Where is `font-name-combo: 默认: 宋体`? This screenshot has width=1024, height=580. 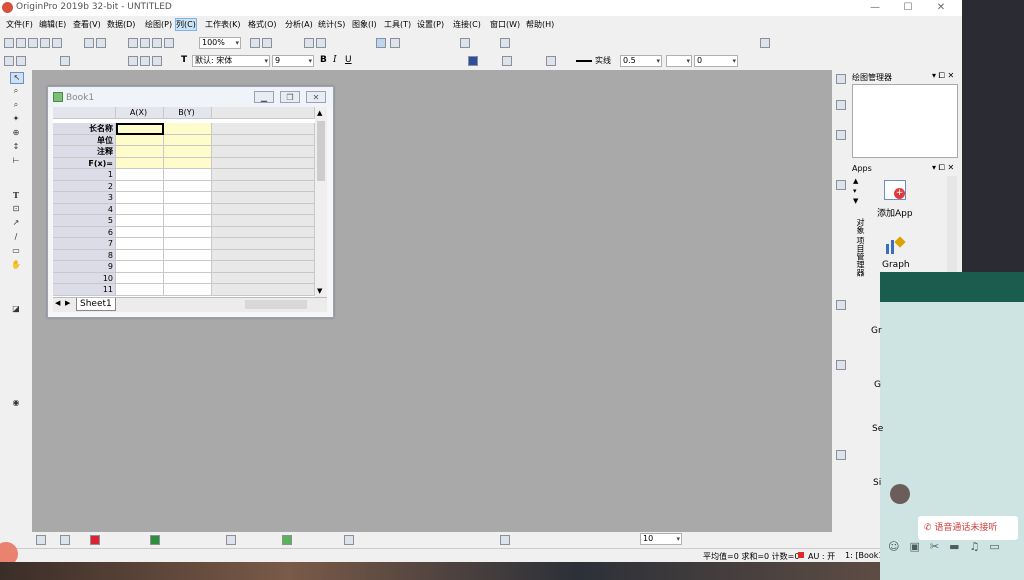 font-name-combo: 默认: 宋体 is located at coordinates (231, 61).